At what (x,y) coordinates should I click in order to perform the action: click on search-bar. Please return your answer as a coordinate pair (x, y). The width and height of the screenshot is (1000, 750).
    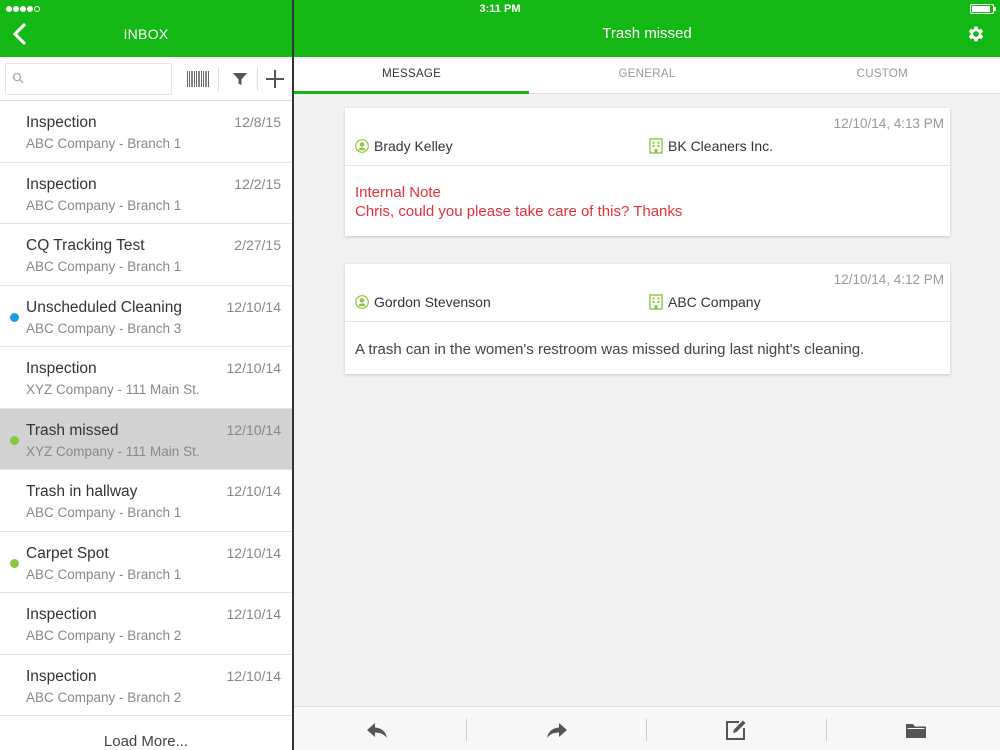
    Looking at the image, I should click on (146, 79).